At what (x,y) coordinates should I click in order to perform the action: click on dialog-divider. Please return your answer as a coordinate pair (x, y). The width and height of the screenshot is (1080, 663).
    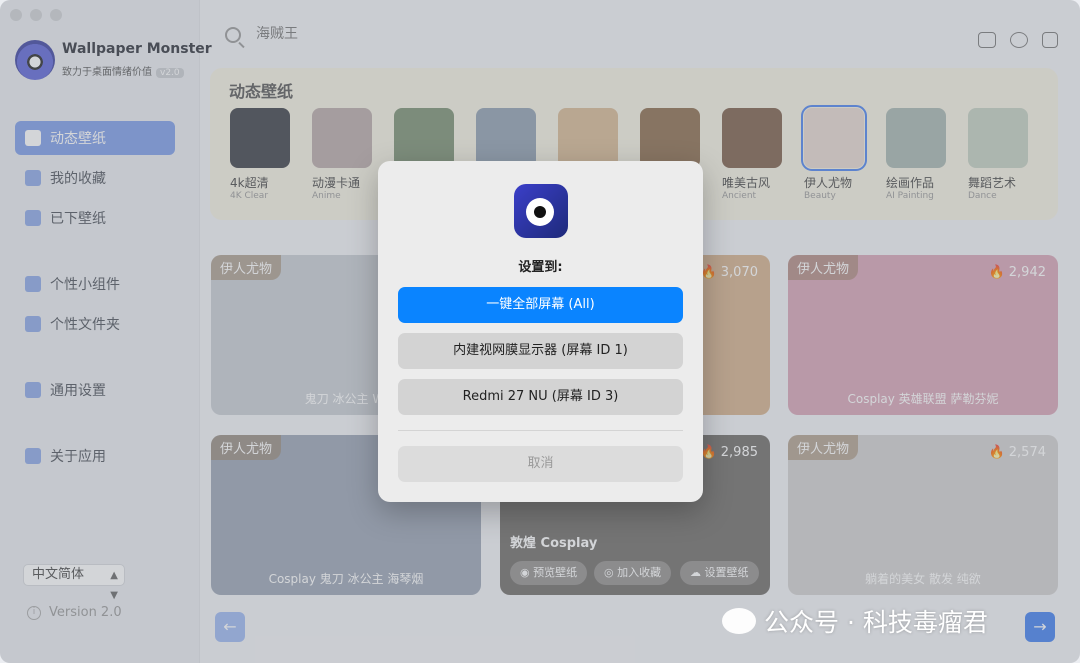
    Looking at the image, I should click on (540, 430).